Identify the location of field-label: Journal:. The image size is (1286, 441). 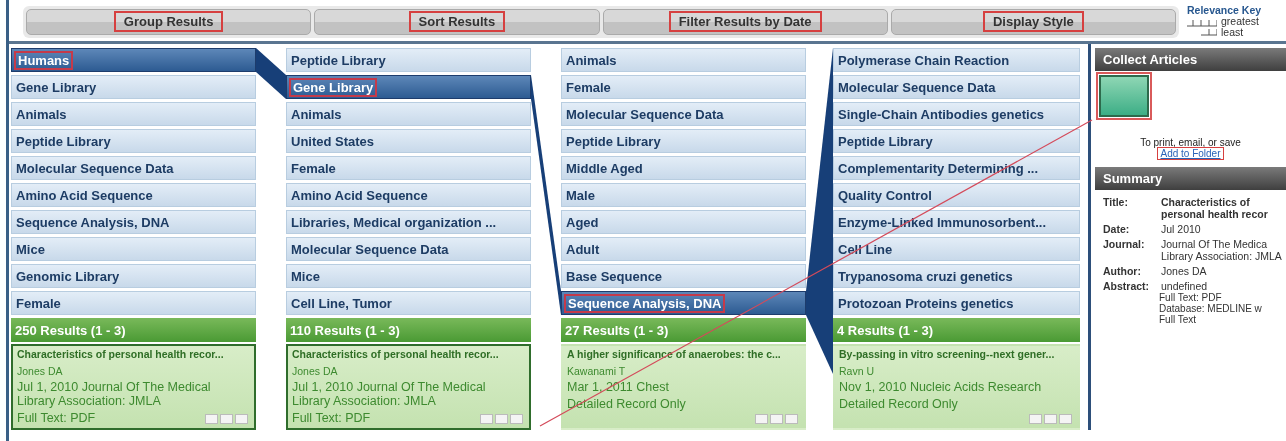
(1124, 245).